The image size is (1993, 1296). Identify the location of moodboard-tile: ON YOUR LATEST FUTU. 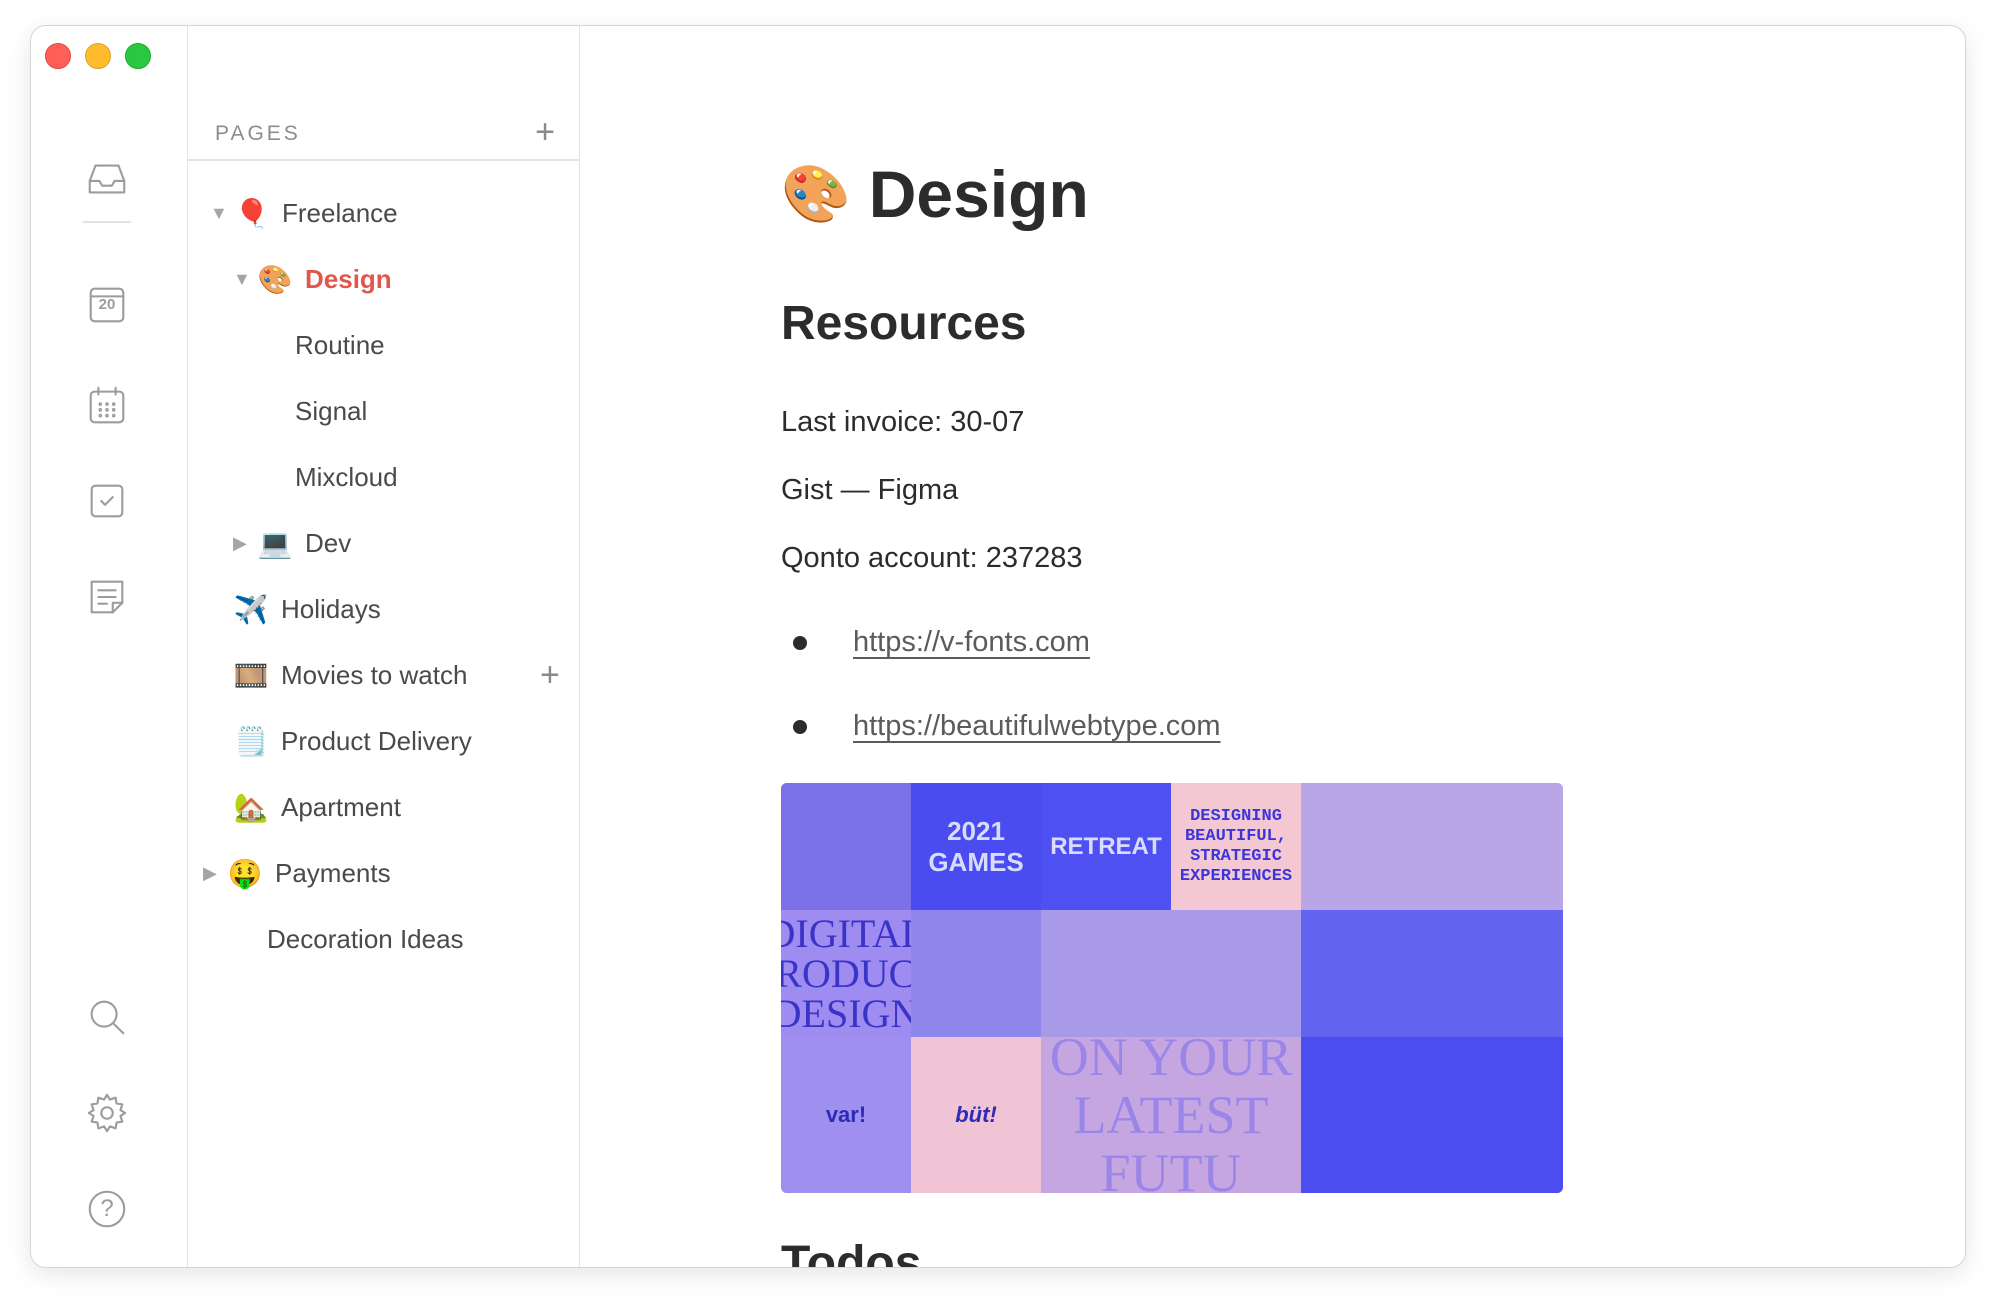
(1171, 1115).